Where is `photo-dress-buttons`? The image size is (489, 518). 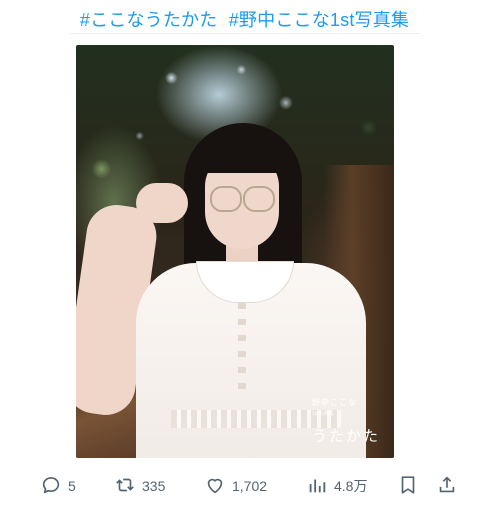
photo-dress-buttons is located at coordinates (242, 348).